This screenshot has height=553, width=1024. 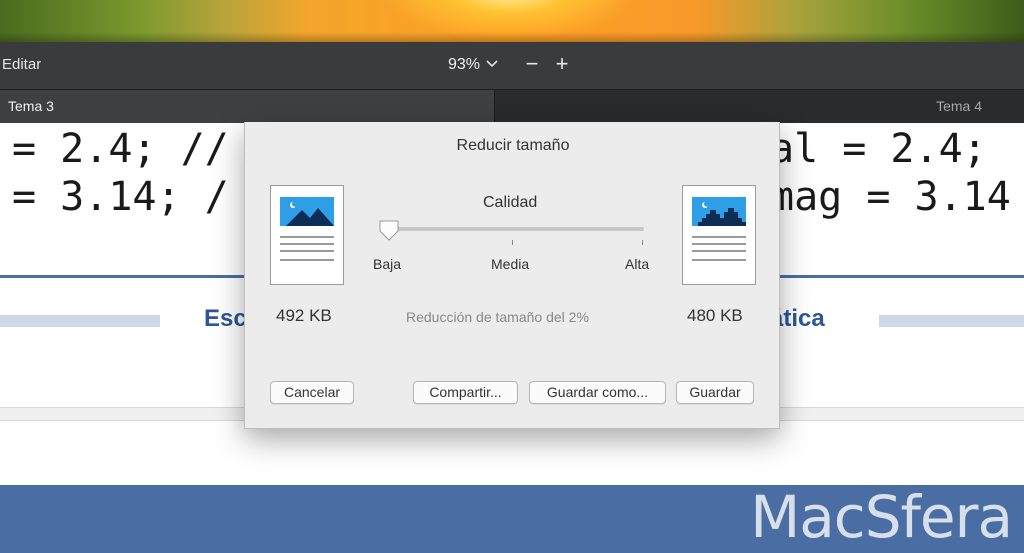 What do you see at coordinates (562, 64) in the screenshot?
I see `plus-icon: +` at bounding box center [562, 64].